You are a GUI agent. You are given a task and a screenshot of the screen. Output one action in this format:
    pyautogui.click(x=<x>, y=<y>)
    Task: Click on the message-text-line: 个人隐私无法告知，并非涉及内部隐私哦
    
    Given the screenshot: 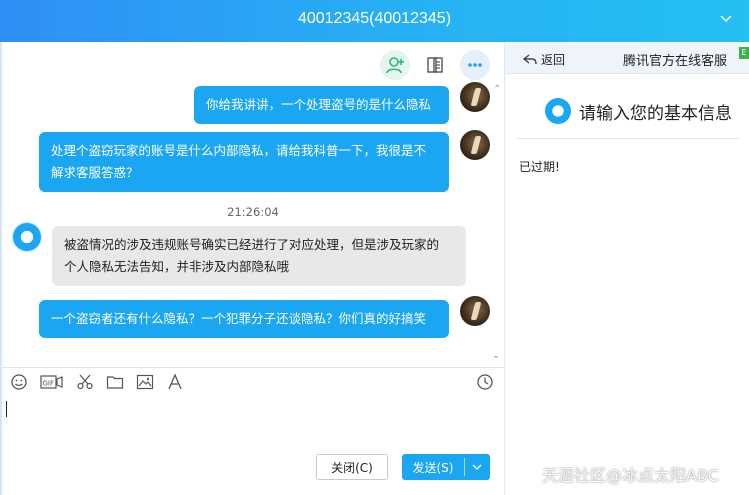 What is the action you would take?
    pyautogui.click(x=177, y=266)
    